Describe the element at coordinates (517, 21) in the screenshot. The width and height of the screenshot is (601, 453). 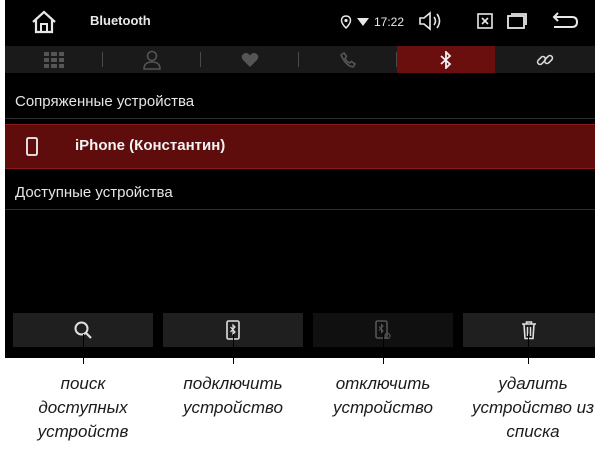
I see `window-icon` at that location.